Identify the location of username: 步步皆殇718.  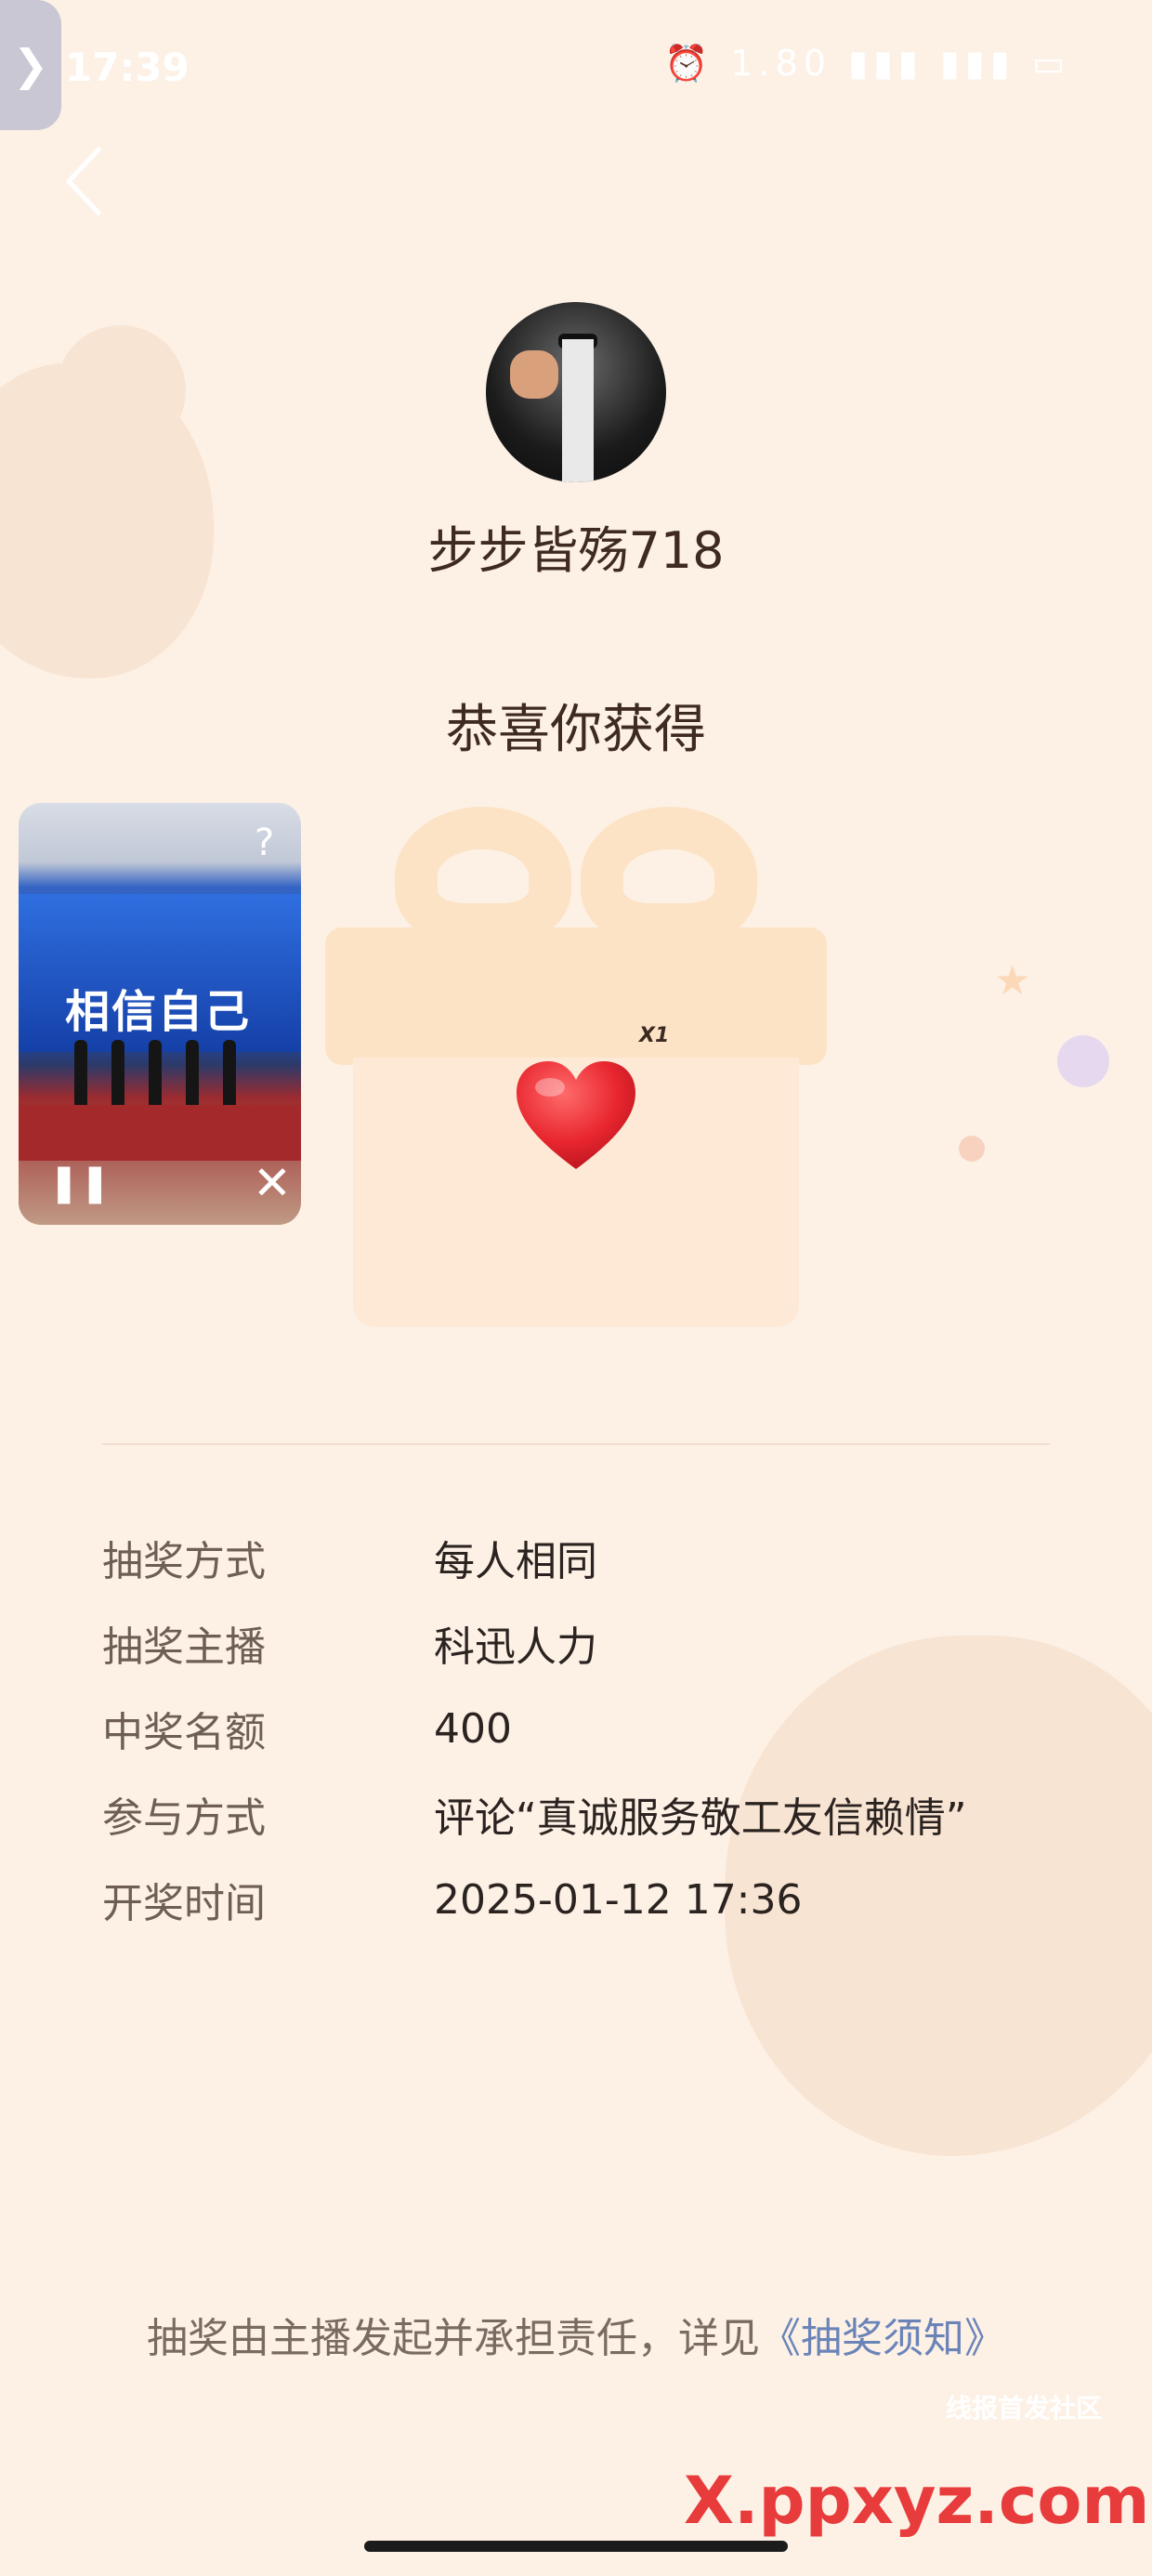
(576, 550).